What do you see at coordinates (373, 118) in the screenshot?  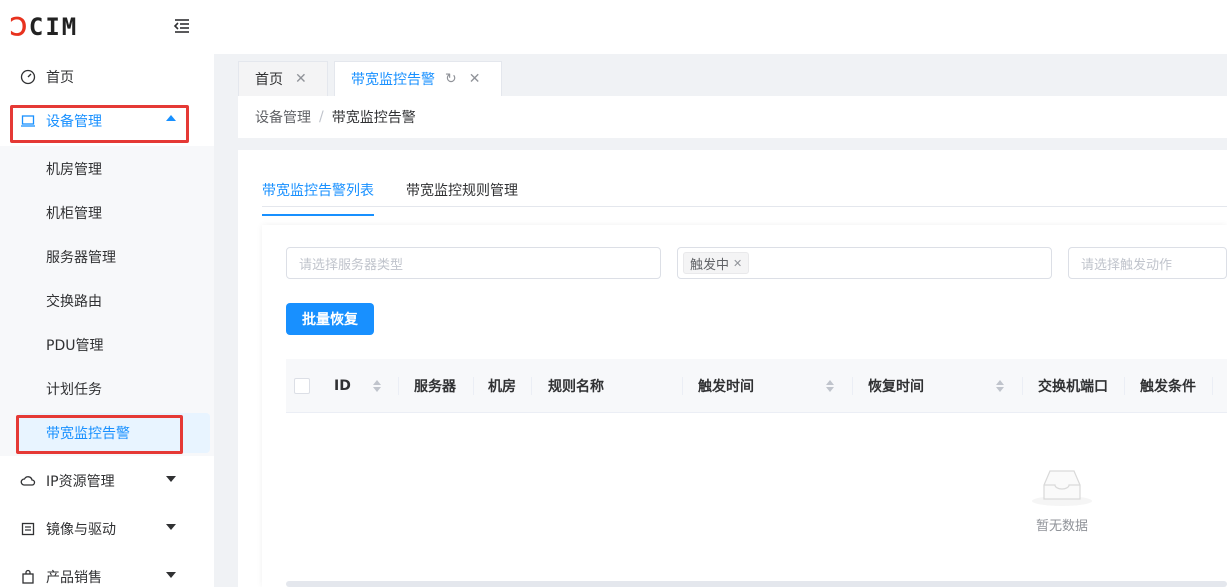 I see `breadcrumb-current: 带宽监控告警` at bounding box center [373, 118].